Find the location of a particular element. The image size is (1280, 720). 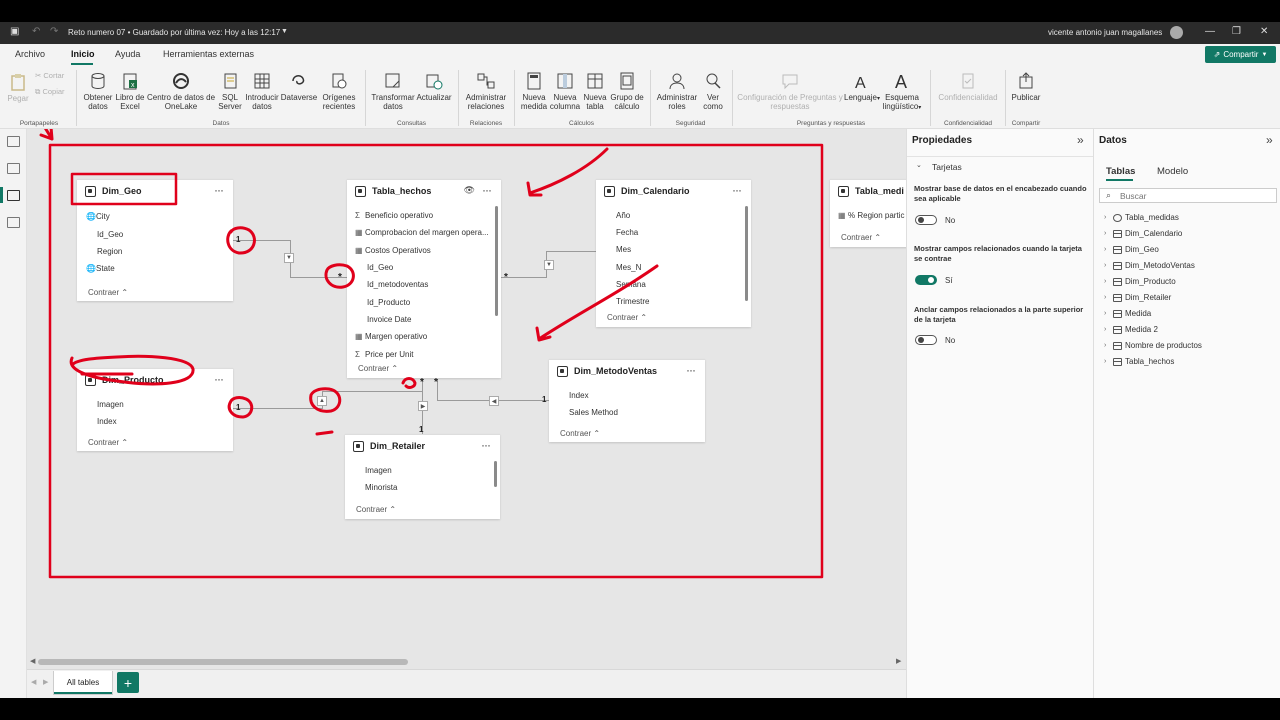

title-dropdown-icon: ▼ is located at coordinates (284, 31).